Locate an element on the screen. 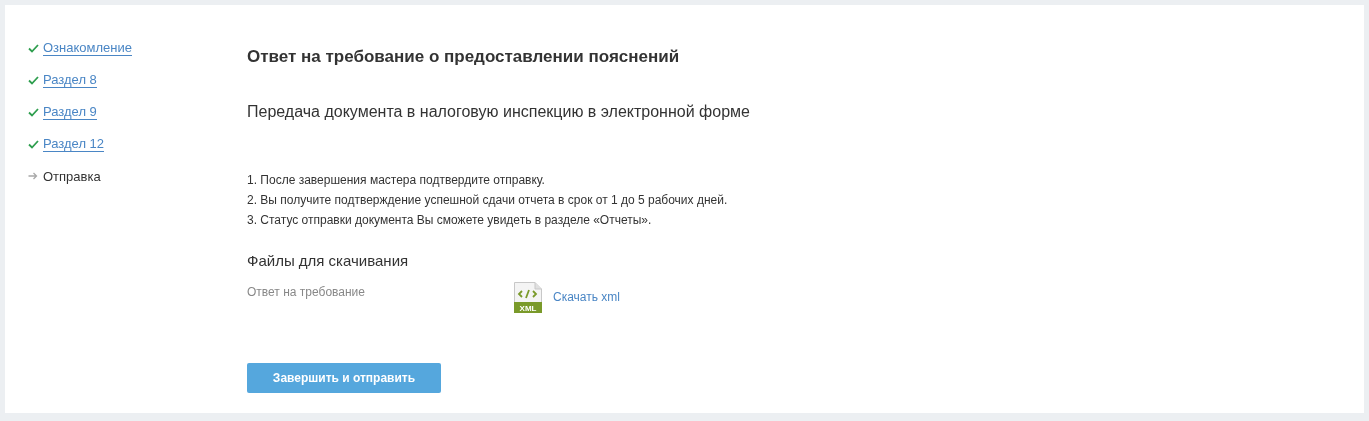 The image size is (1369, 421). step-link: Раздел 12 is located at coordinates (74, 144).